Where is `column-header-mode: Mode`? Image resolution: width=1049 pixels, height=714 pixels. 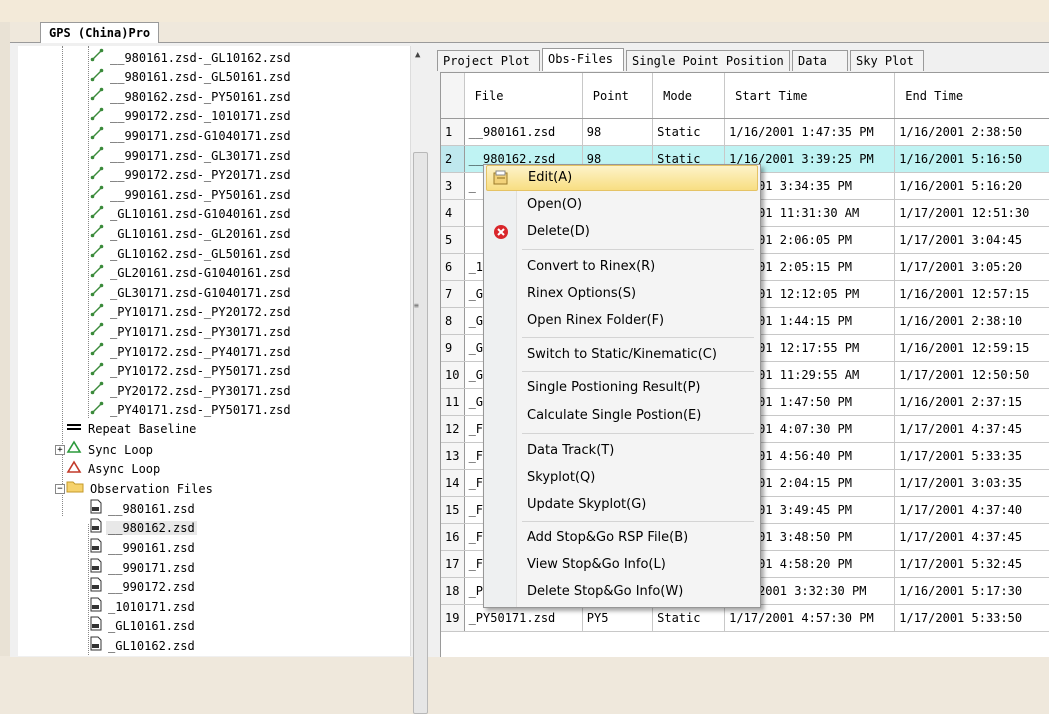 column-header-mode: Mode is located at coordinates (689, 96).